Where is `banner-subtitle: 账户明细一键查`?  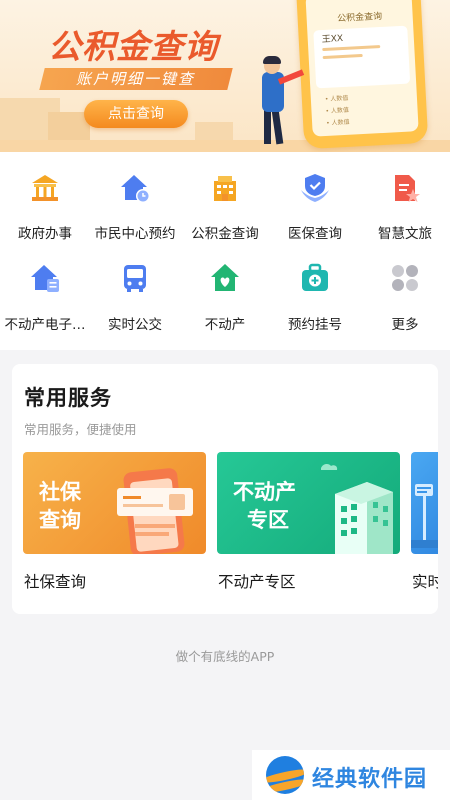
banner-subtitle: 账户明细一键查 is located at coordinates (136, 79).